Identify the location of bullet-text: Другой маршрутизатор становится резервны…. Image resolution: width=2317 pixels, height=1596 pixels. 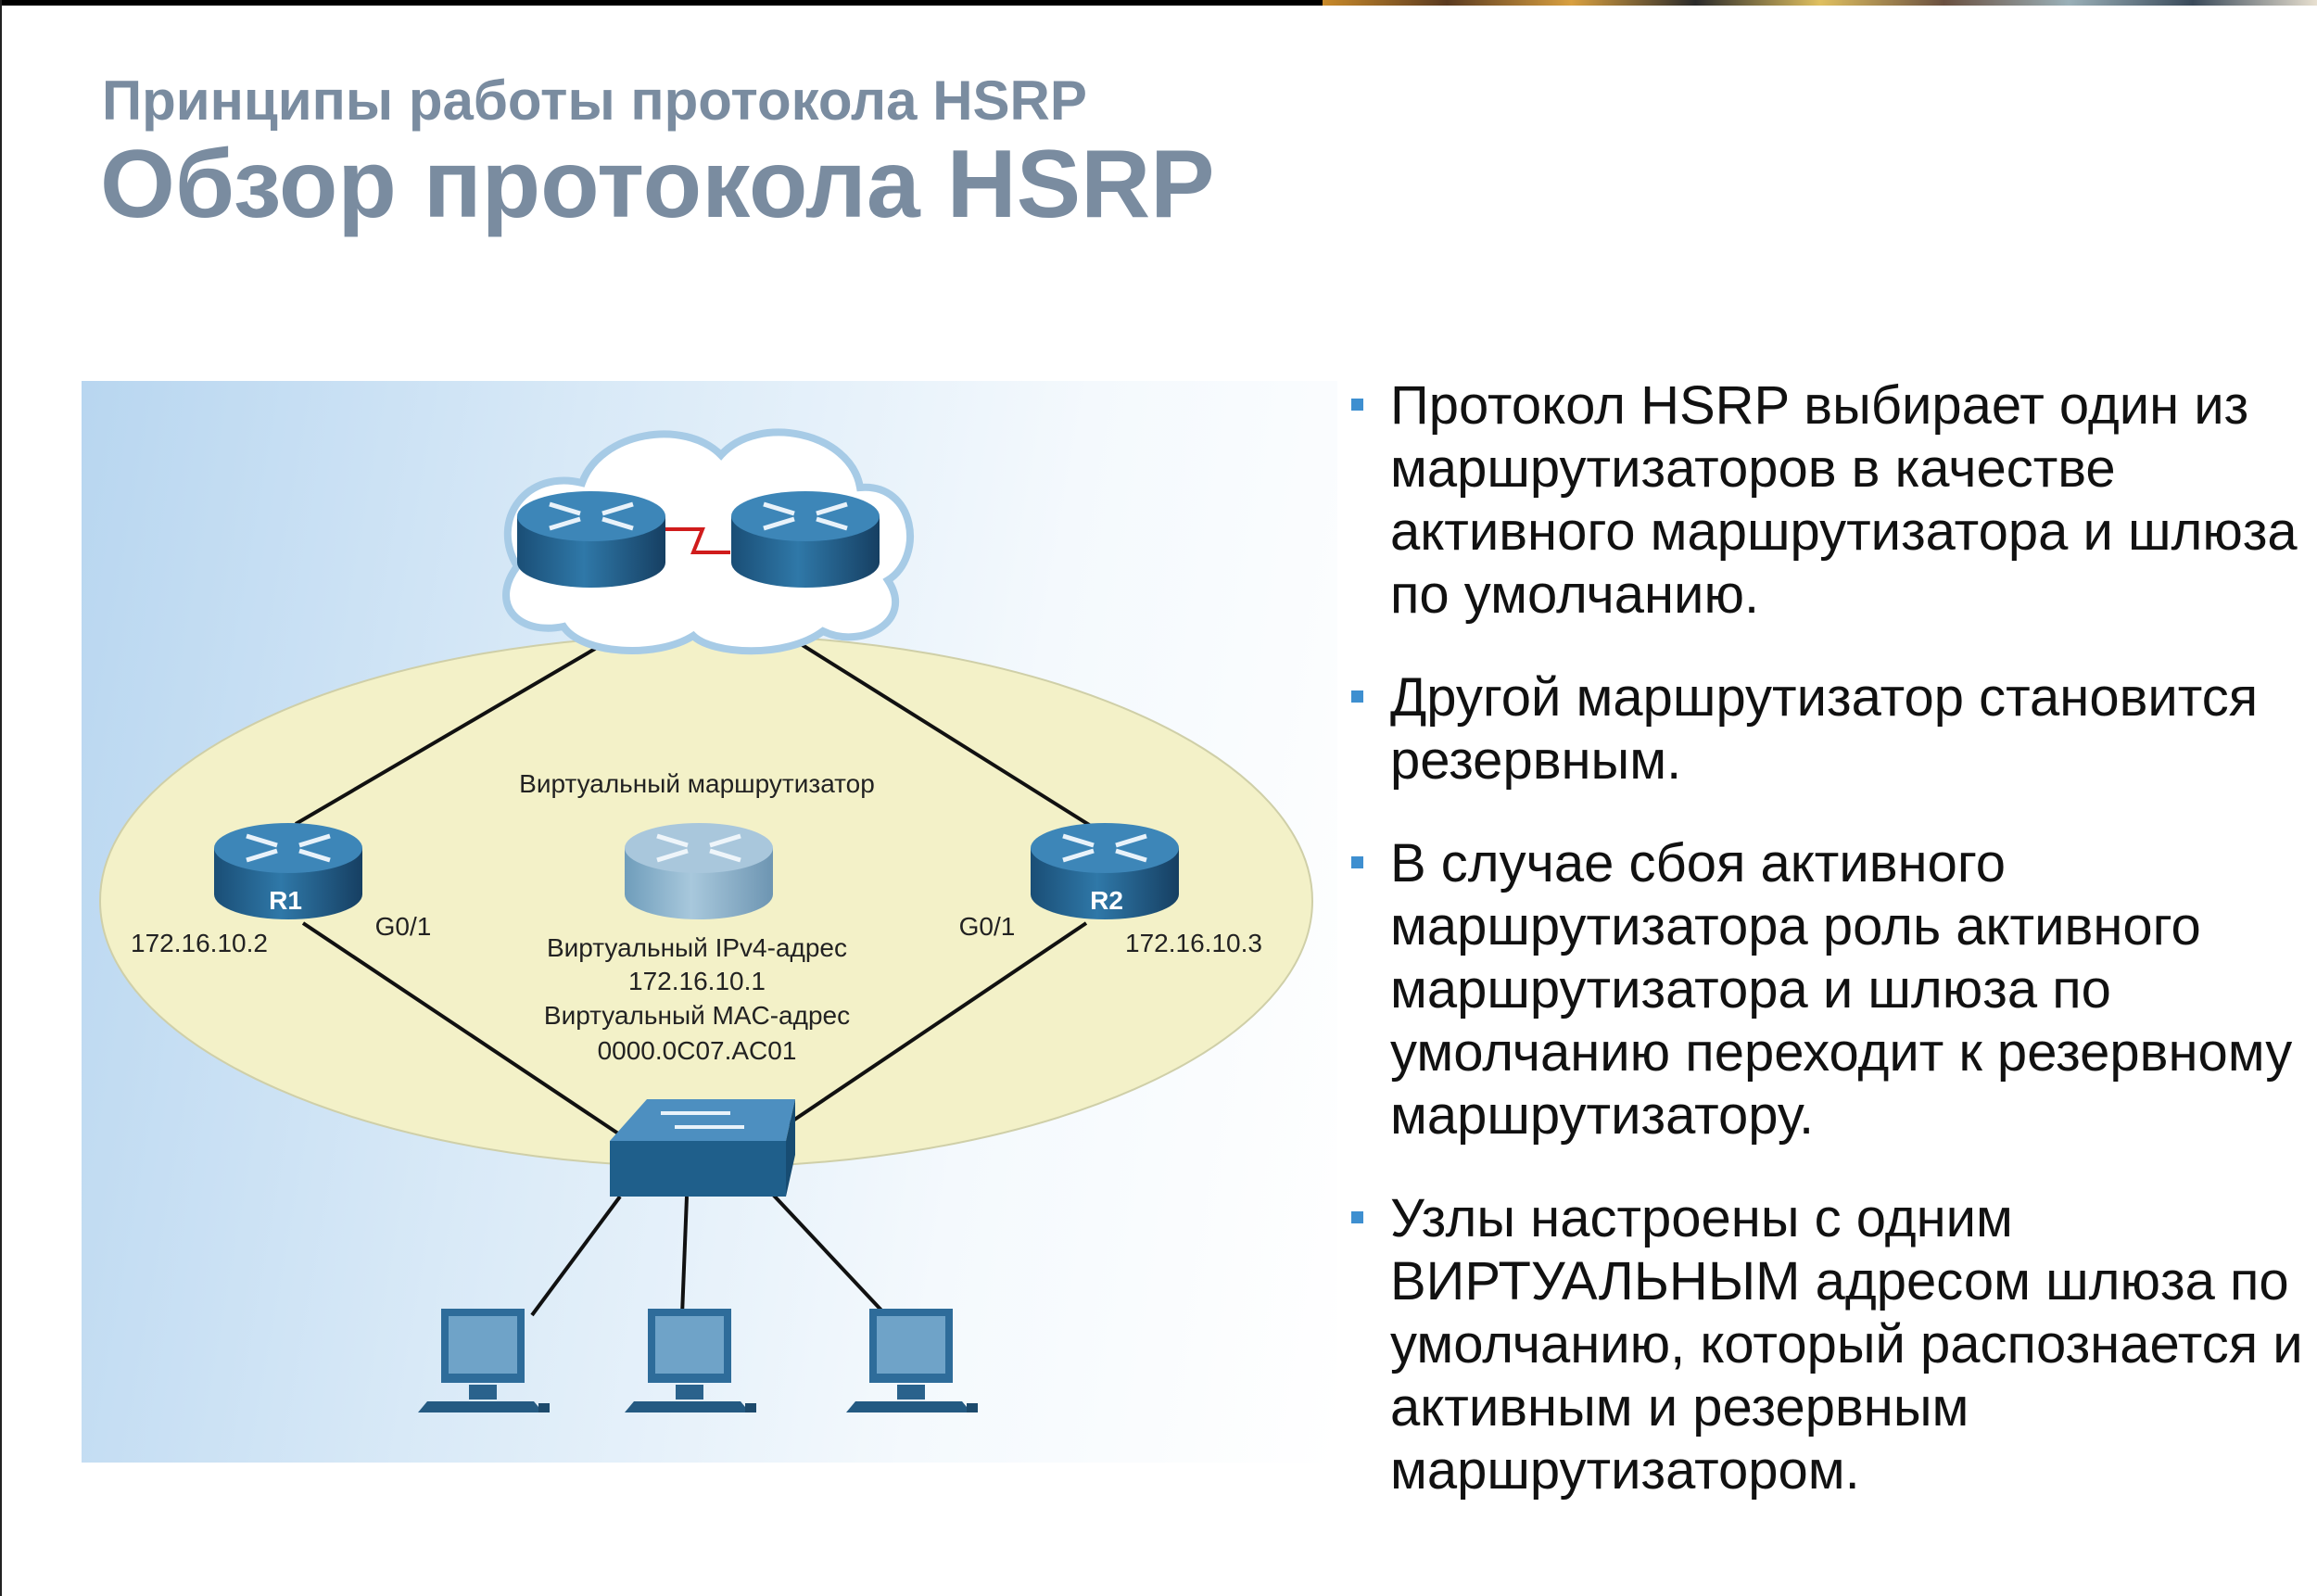
(1824, 729).